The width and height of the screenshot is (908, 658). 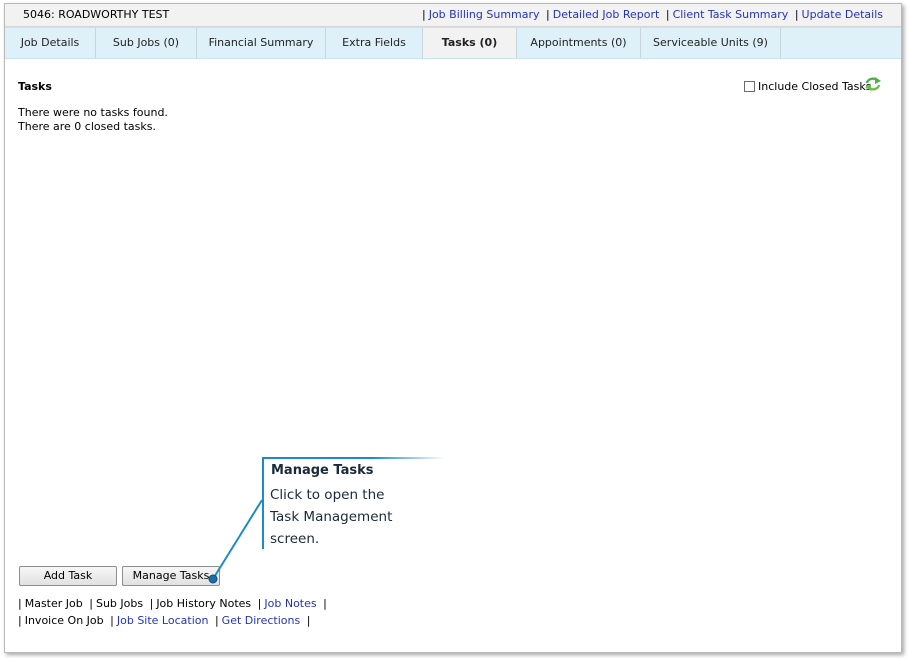 I want to click on include-closed-tasks-checkbox, so click(x=749, y=86).